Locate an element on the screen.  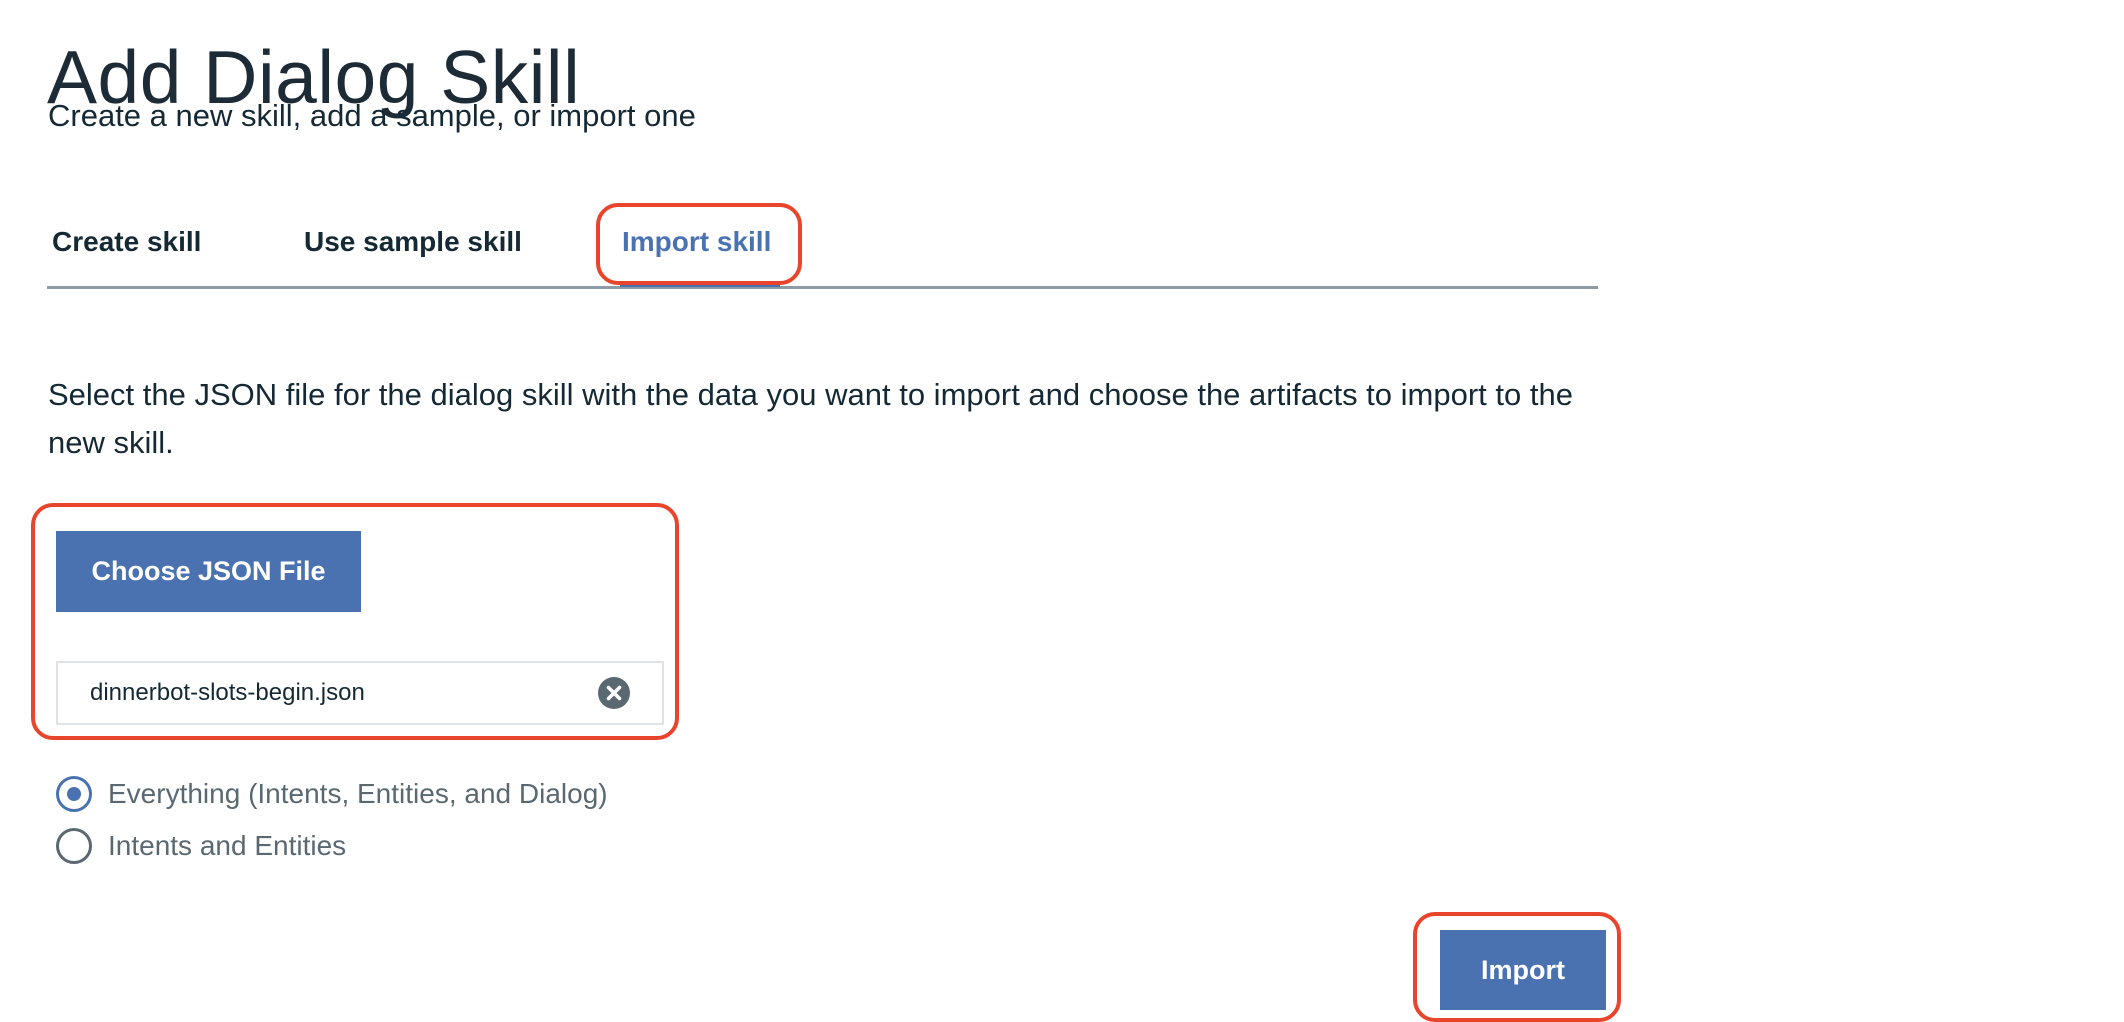
selected-file-field: dinnerbot-slots-begin.json is located at coordinates (360, 693).